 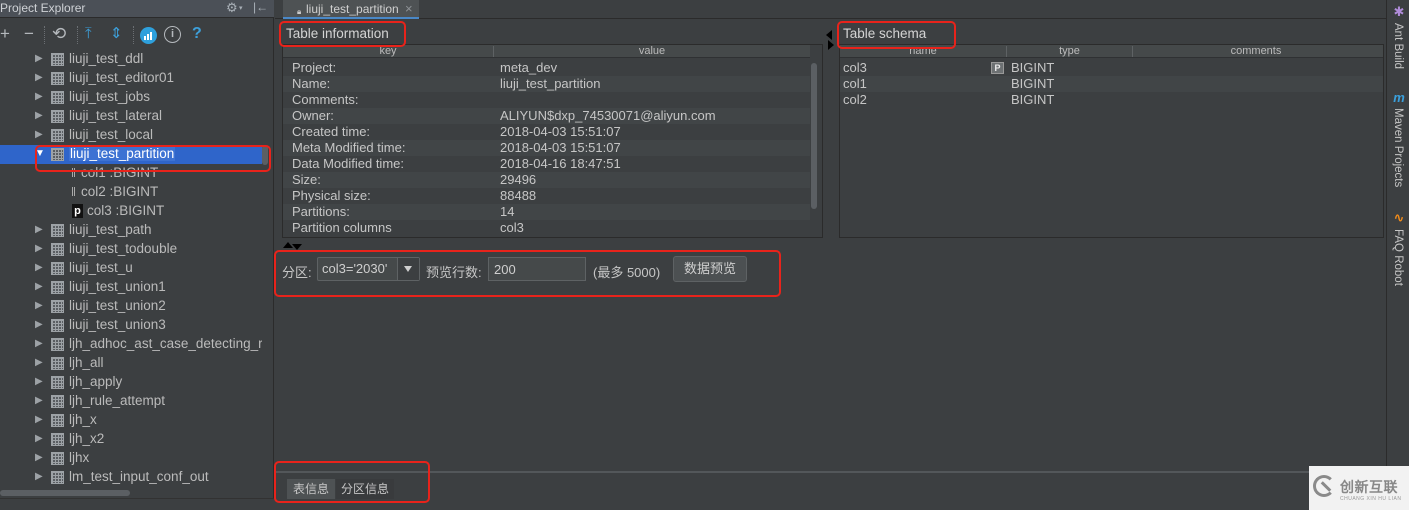 What do you see at coordinates (131, 249) in the screenshot?
I see `tree-item-table: ▶ liuji_test_todouble` at bounding box center [131, 249].